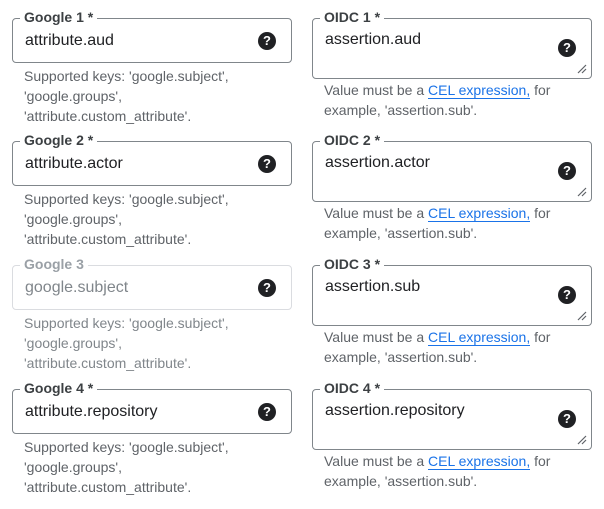  Describe the element at coordinates (59, 17) in the screenshot. I see `google-1-label: Google 1 *` at that location.